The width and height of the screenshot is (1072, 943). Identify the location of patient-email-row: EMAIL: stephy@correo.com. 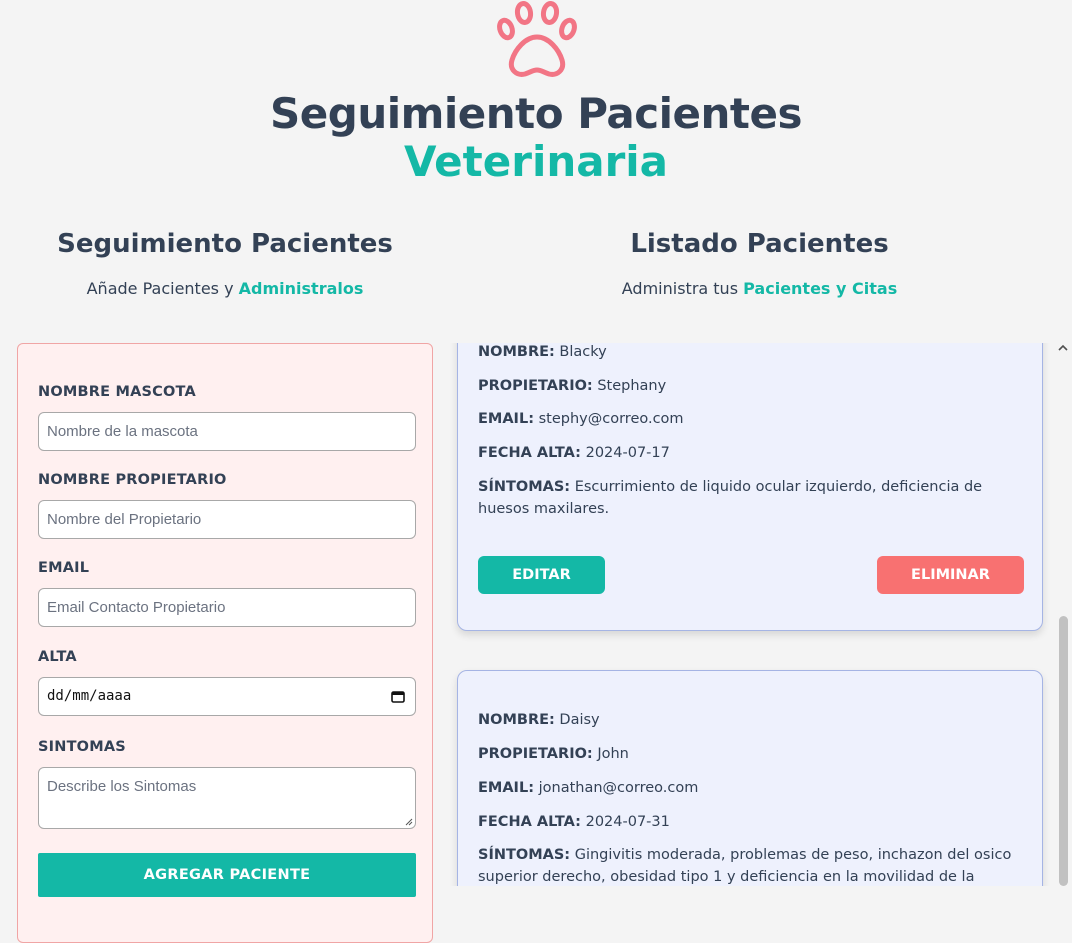
(750, 419).